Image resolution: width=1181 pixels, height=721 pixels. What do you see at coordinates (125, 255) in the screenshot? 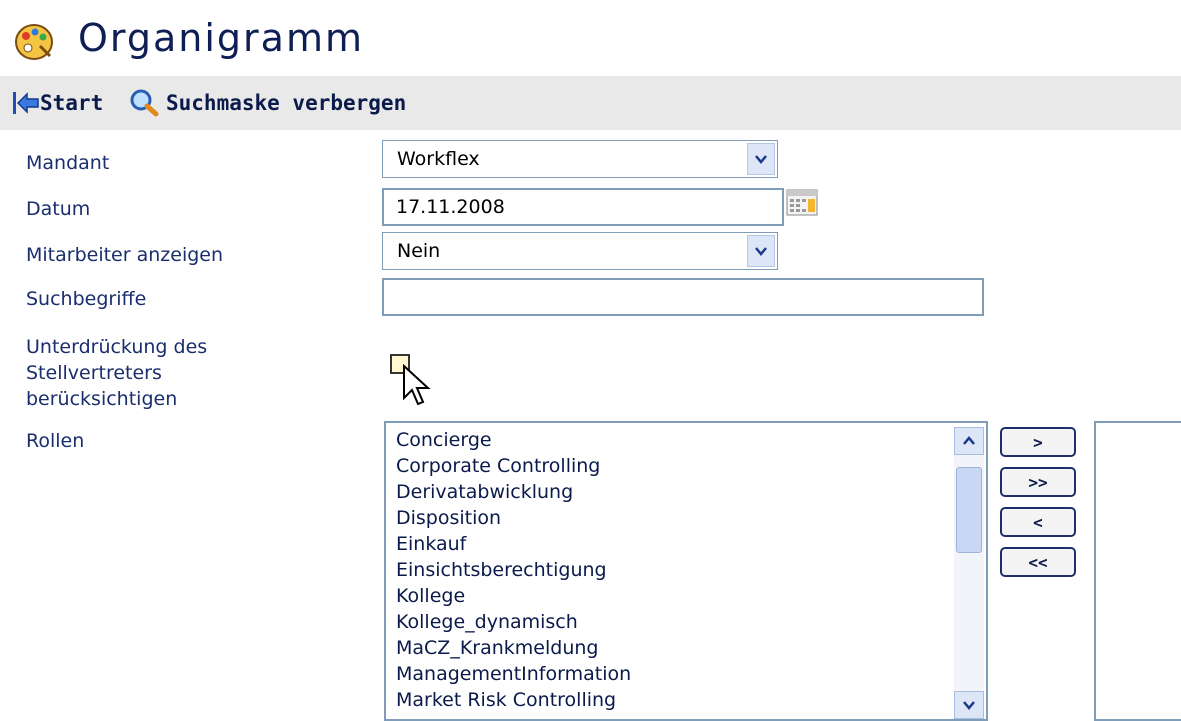
I see `mitarbeiter-label: Mitarbeiter anzeigen` at bounding box center [125, 255].